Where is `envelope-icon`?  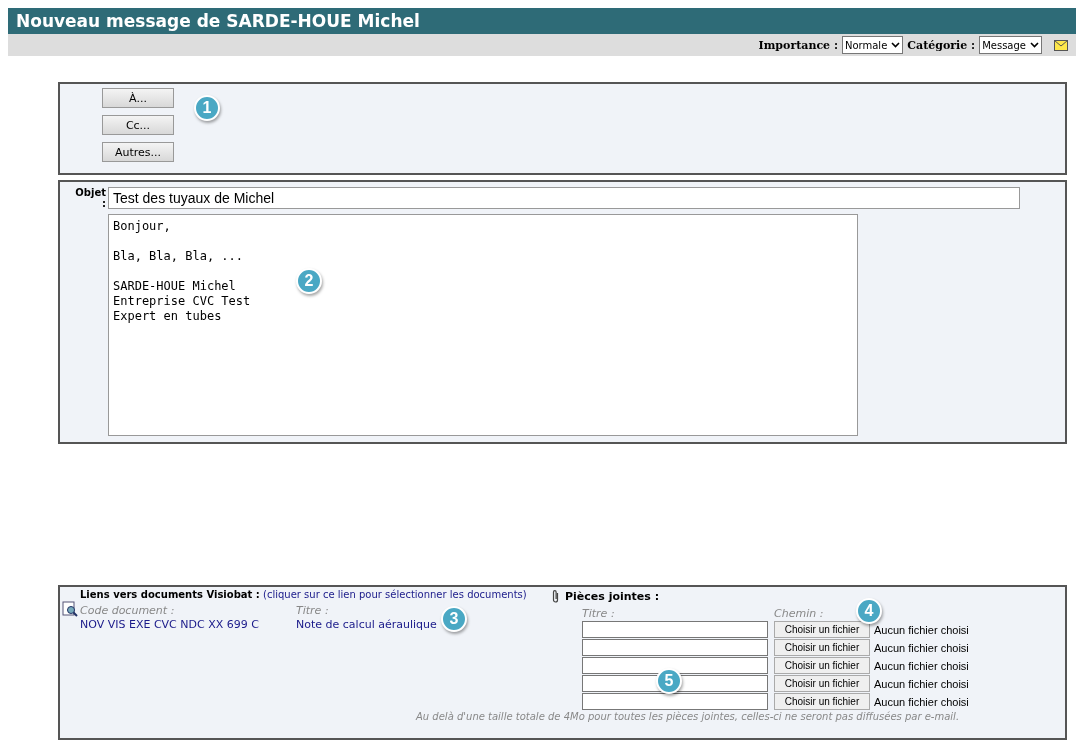
envelope-icon is located at coordinates (1061, 45).